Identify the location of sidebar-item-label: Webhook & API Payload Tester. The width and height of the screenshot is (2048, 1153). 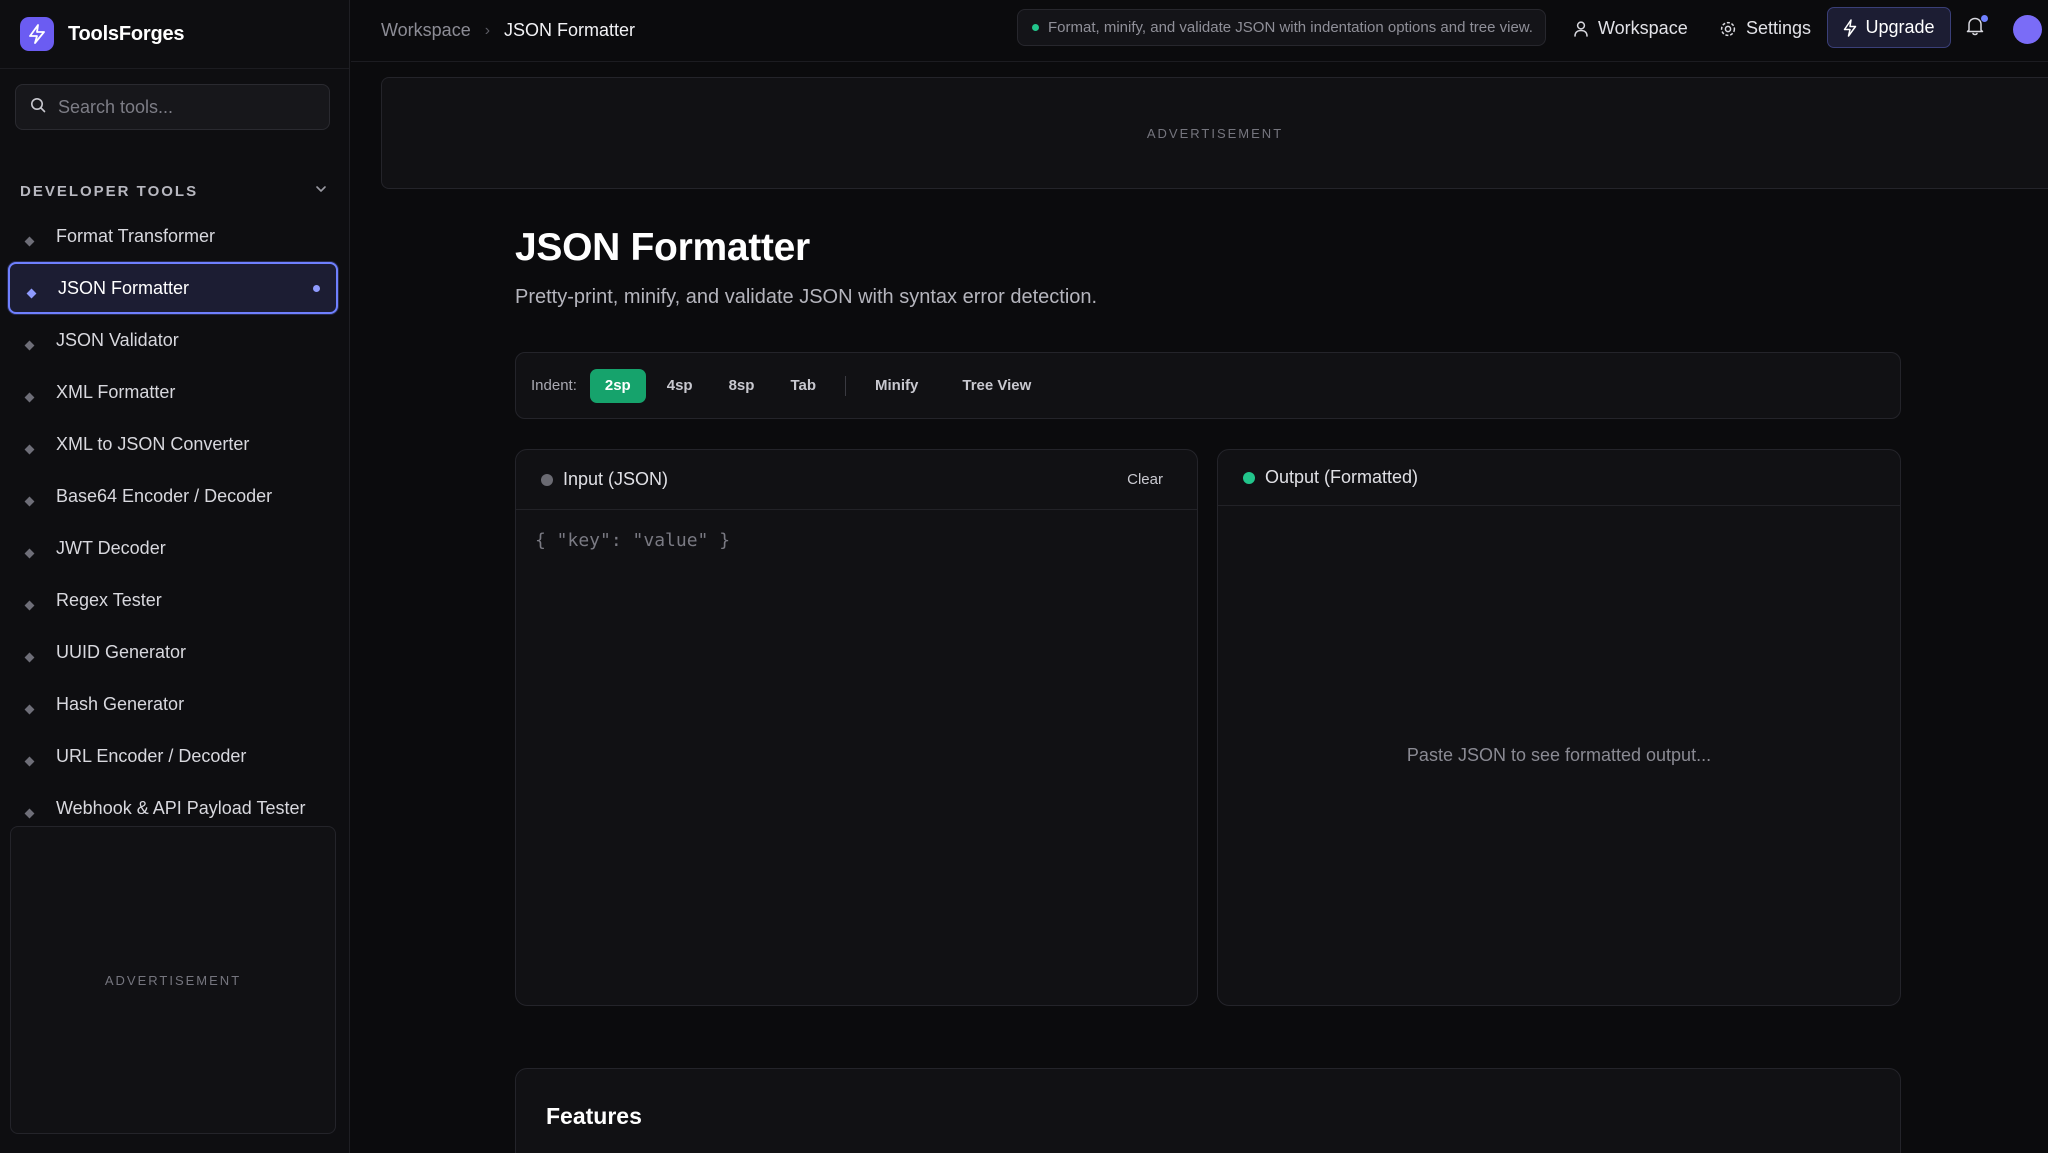
(181, 807).